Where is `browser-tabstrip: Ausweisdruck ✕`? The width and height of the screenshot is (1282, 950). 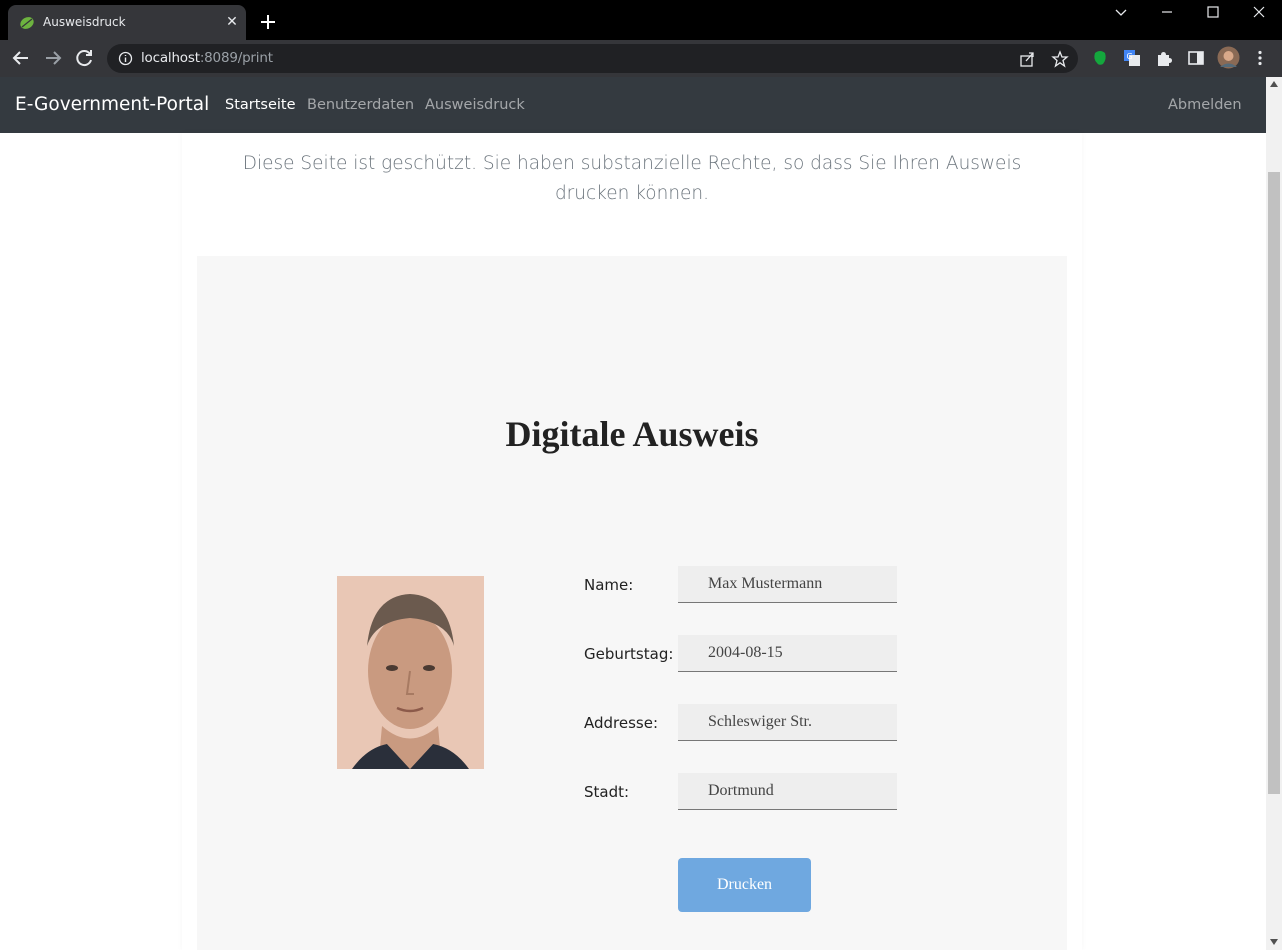
browser-tabstrip: Ausweisdruck ✕ is located at coordinates (641, 20).